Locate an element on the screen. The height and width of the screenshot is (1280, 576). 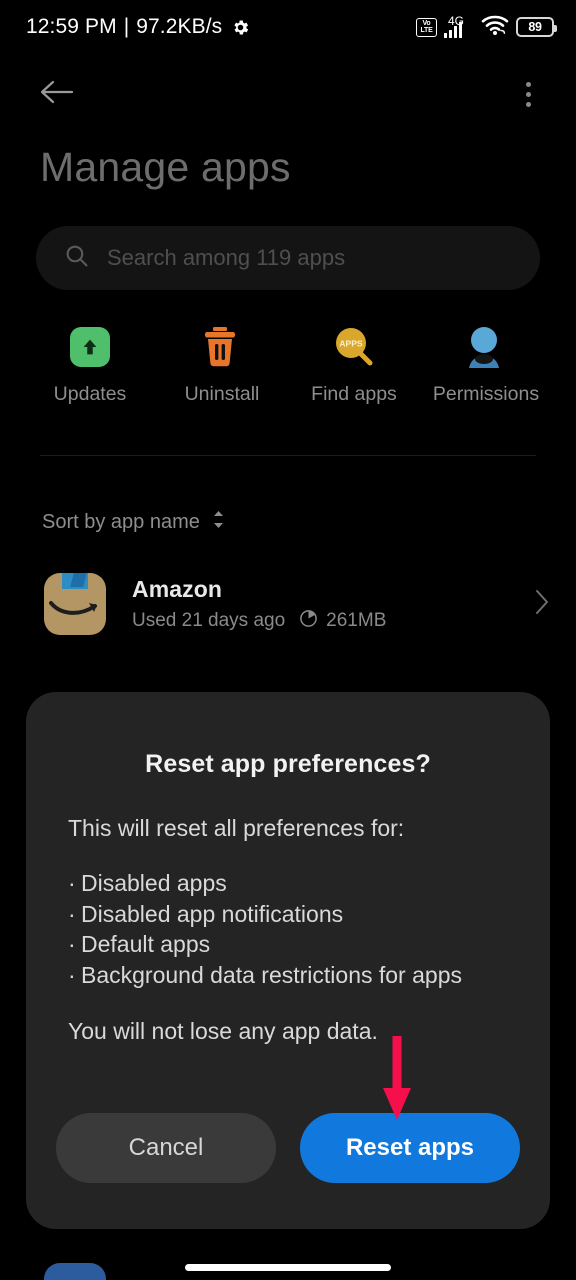
table-row: Amazon Used 21 days ago 261MB is located at coordinates (288, 604).